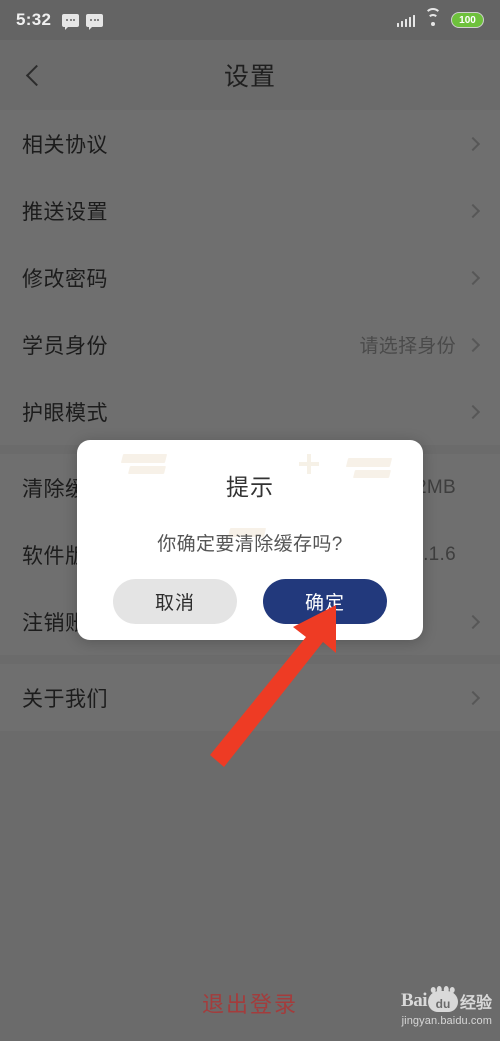  I want to click on settings-row: 护眼模式, so click(250, 411).